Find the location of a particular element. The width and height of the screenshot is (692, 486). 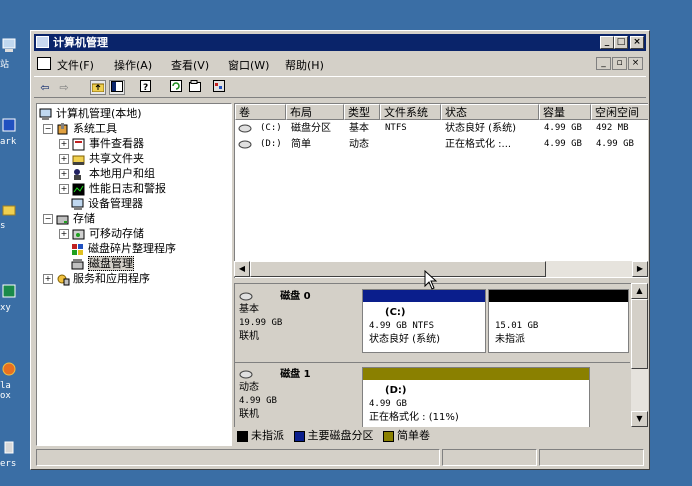

desktop-icon-6: ers is located at coordinates (10, 454).